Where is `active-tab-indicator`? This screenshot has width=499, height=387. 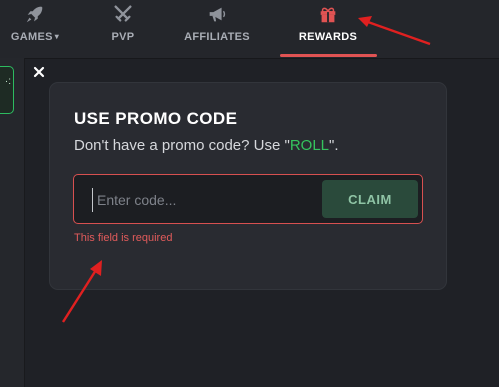
active-tab-indicator is located at coordinates (328, 55).